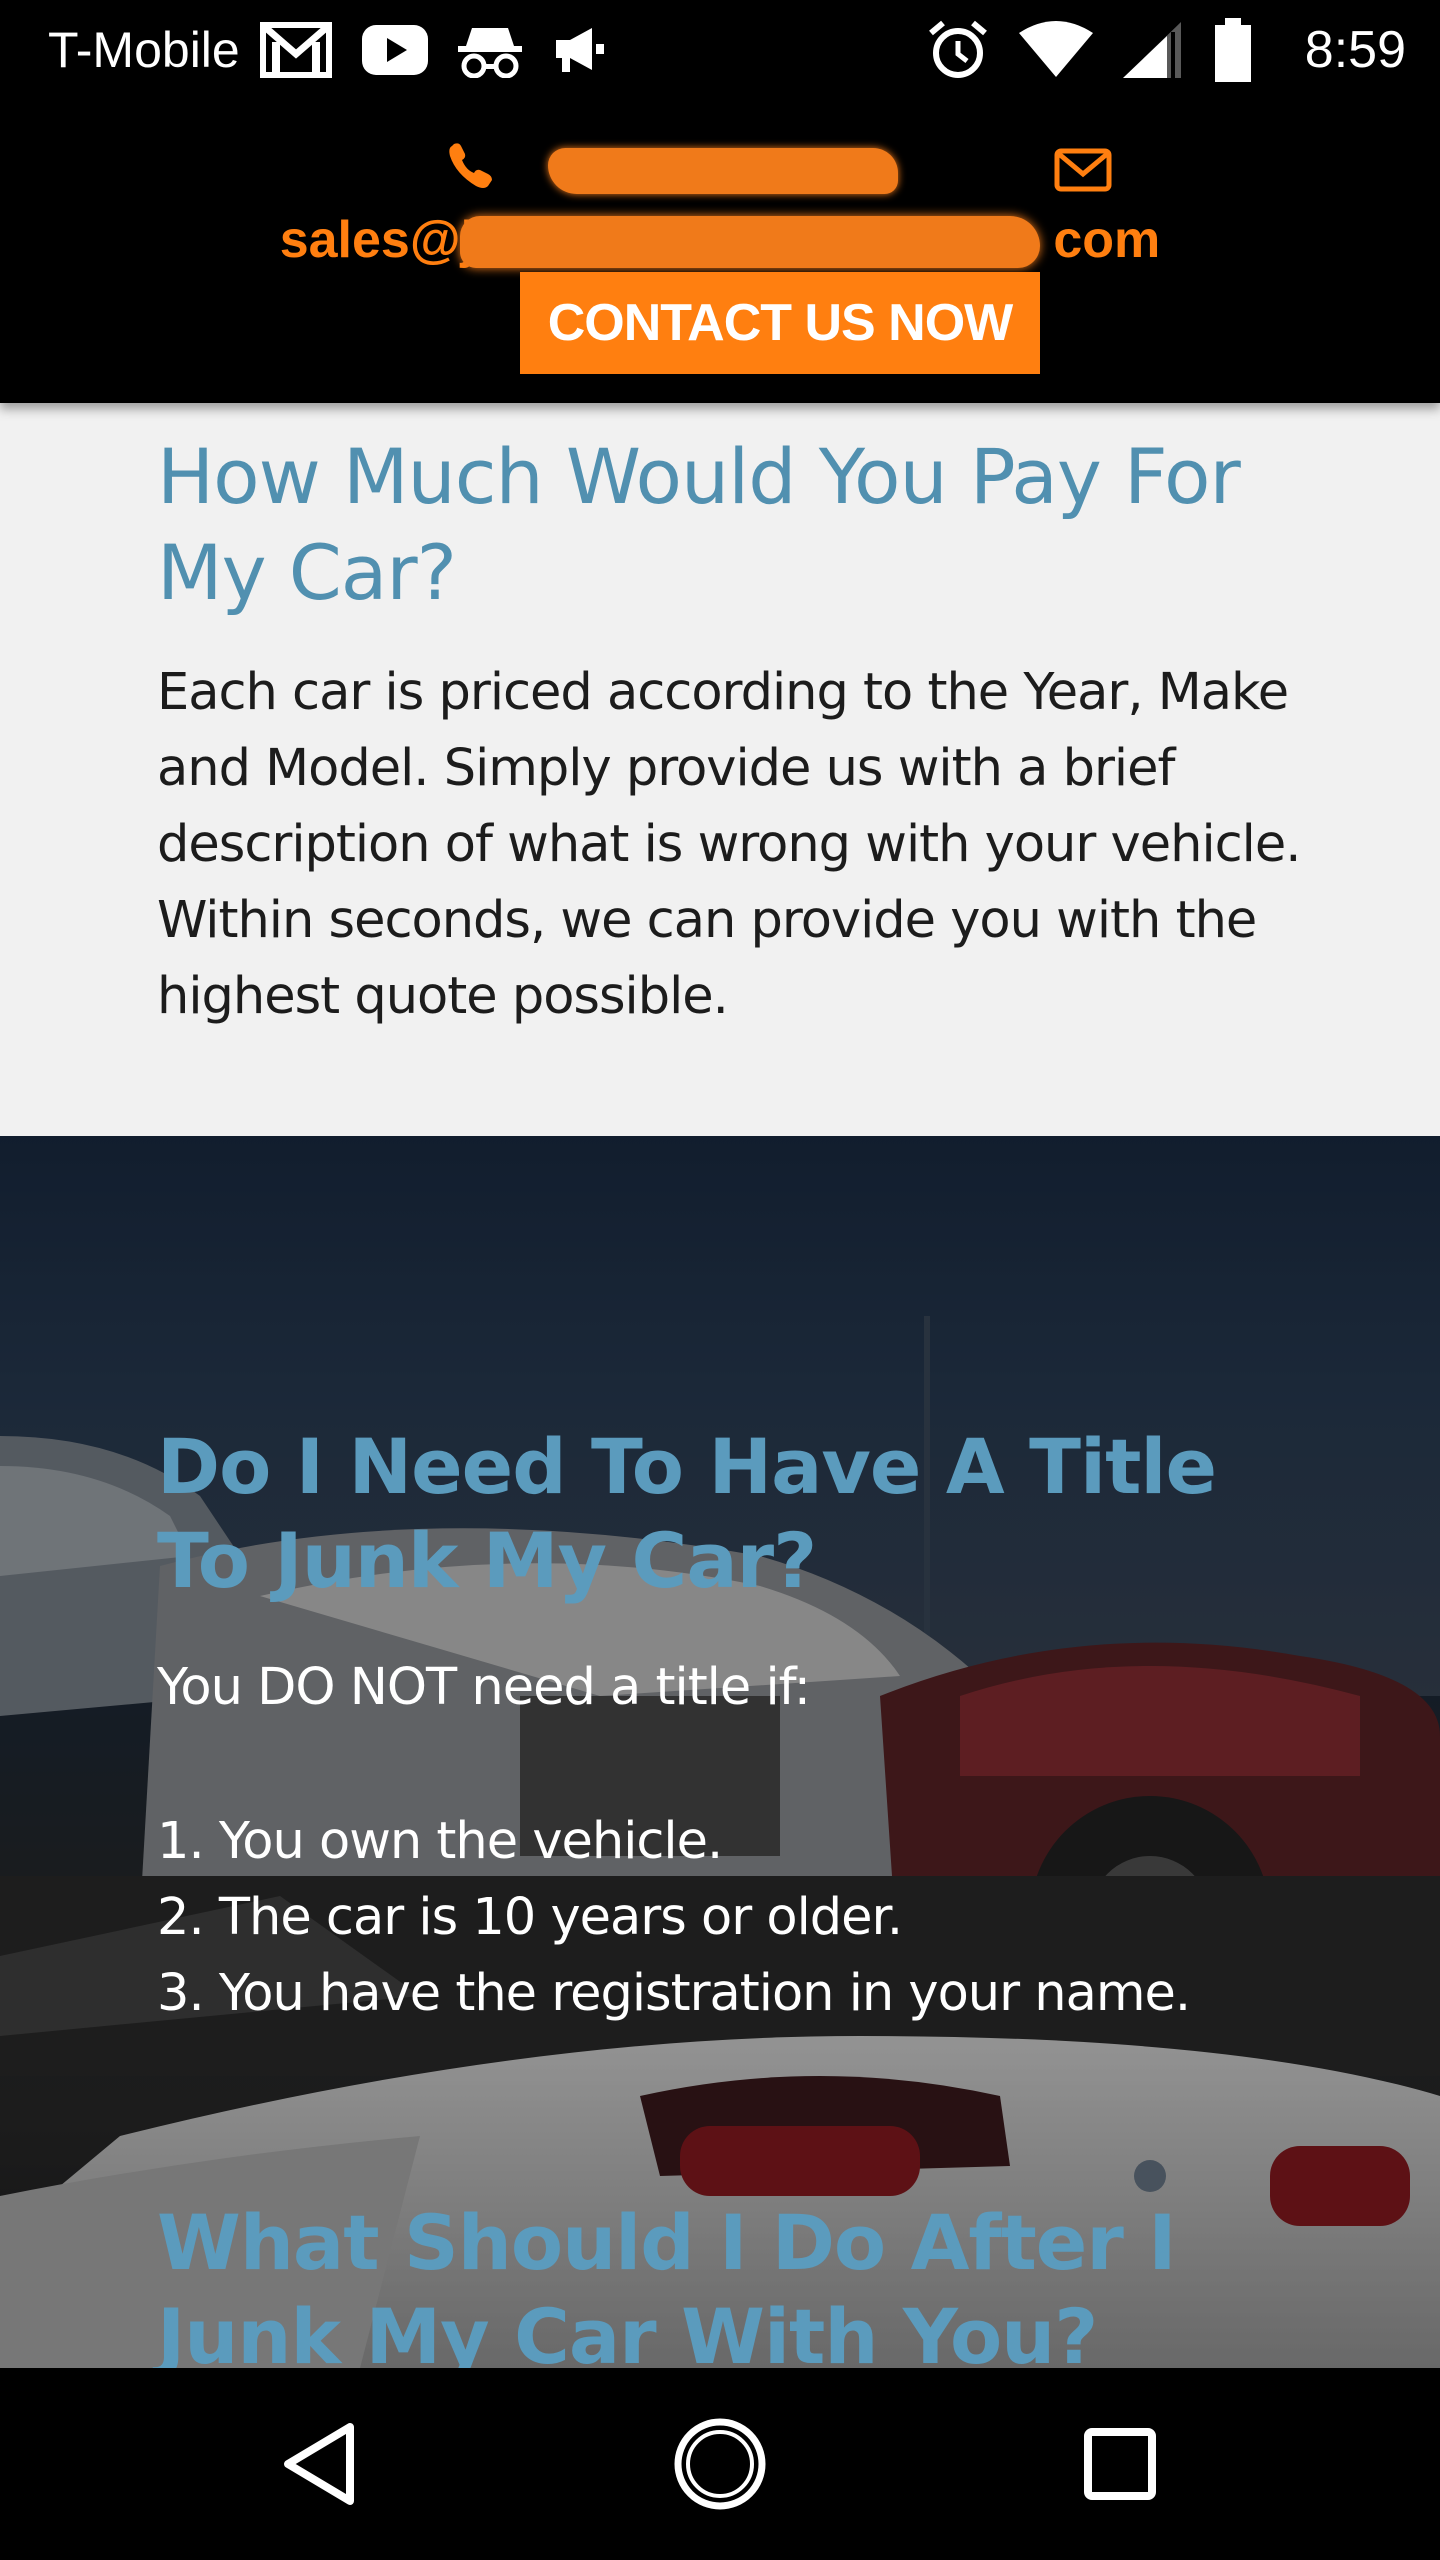  Describe the element at coordinates (1233, 50) in the screenshot. I see `battery-icon` at that location.